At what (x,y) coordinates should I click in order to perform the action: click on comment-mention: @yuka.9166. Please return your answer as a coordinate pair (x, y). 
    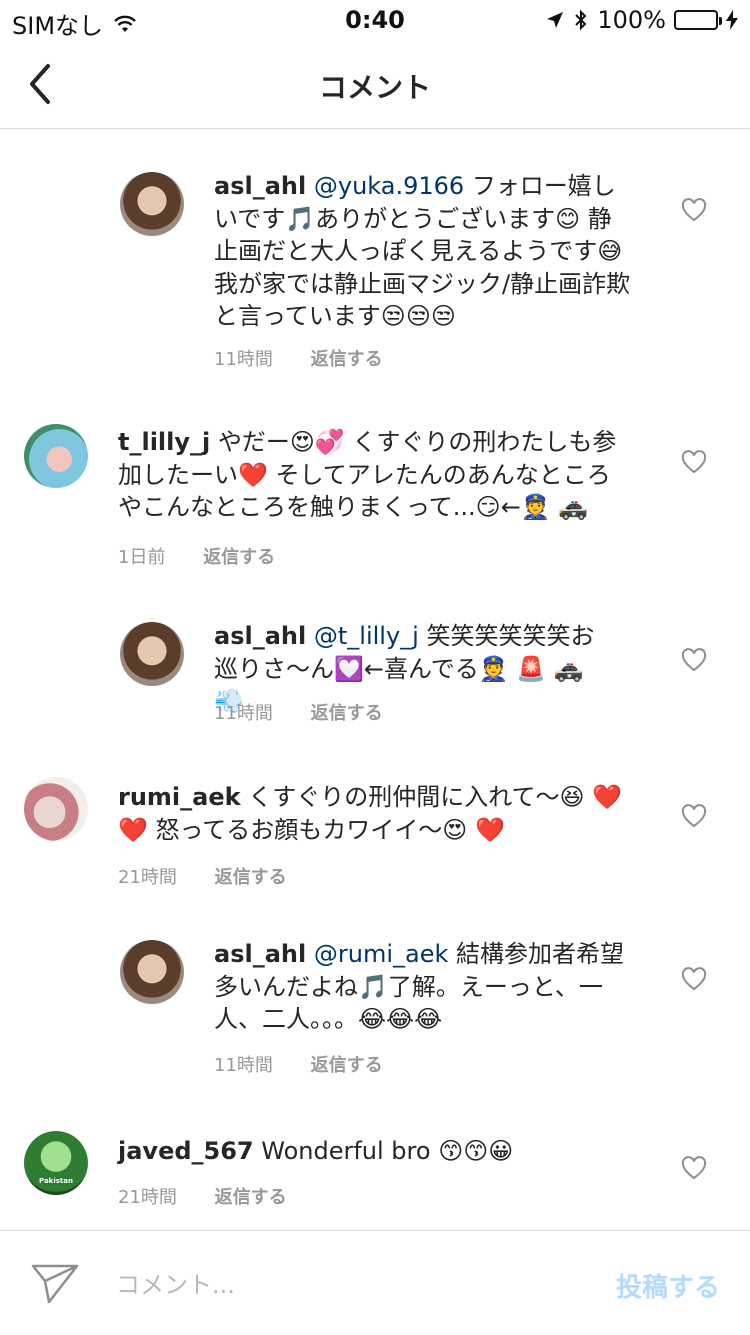
    Looking at the image, I should click on (389, 186).